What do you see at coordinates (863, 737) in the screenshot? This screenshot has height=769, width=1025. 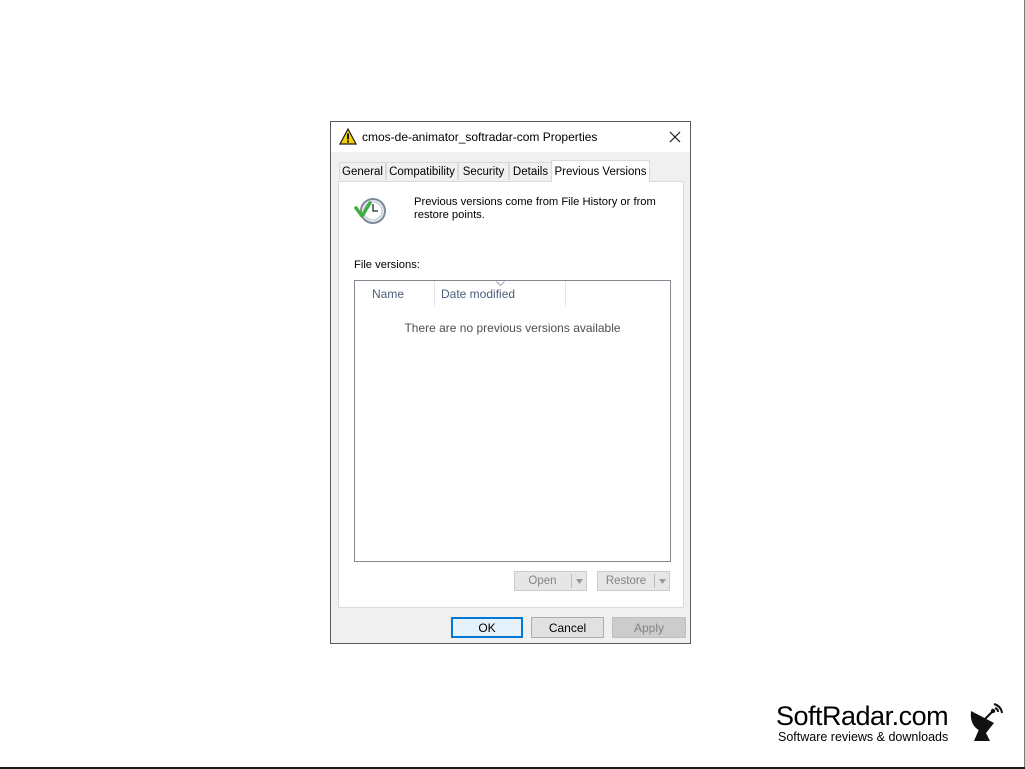 I see `watermark-tagline: Software reviews & downloads` at bounding box center [863, 737].